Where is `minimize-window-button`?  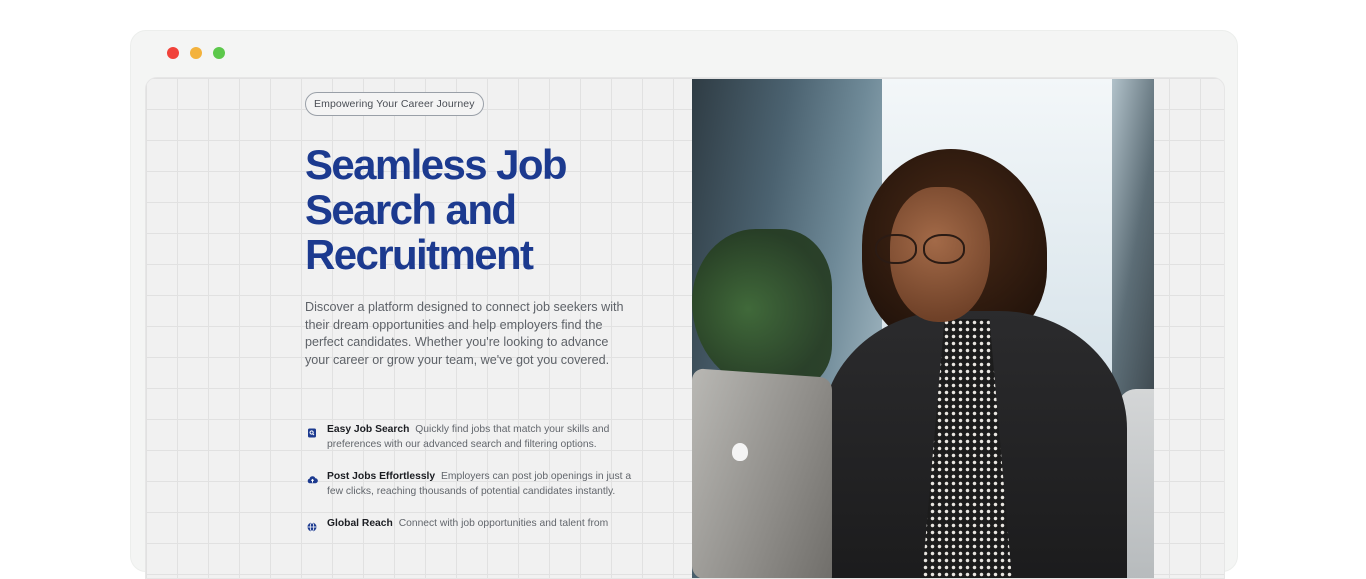
minimize-window-button is located at coordinates (196, 53).